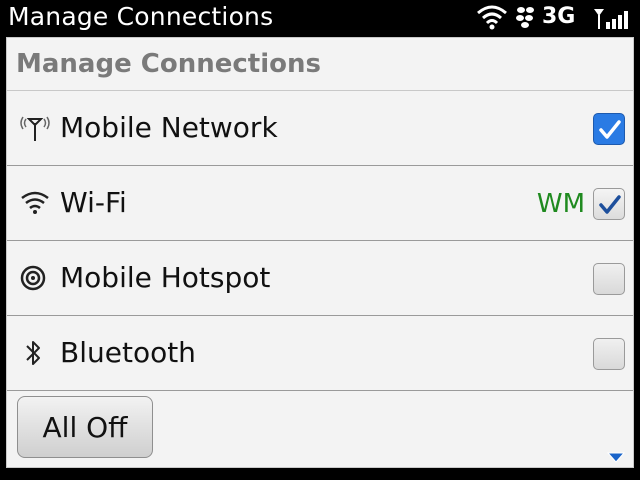 The height and width of the screenshot is (480, 640). I want to click on wifi-network-status: WM, so click(560, 204).